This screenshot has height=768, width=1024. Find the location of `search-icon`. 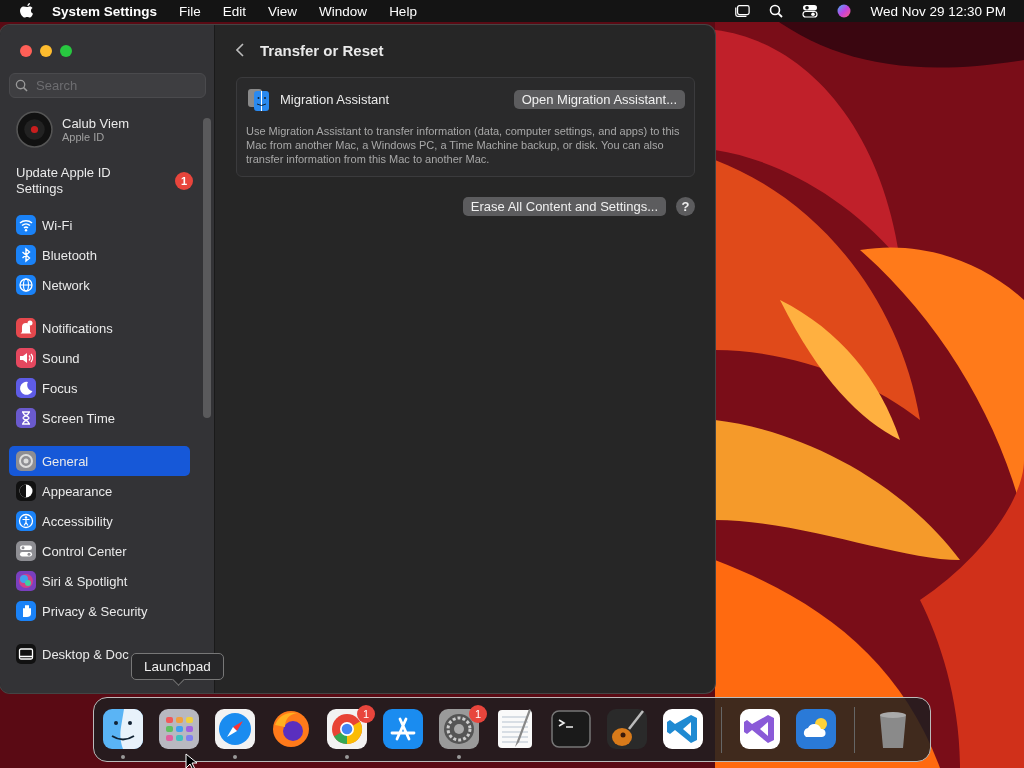

search-icon is located at coordinates (776, 11).